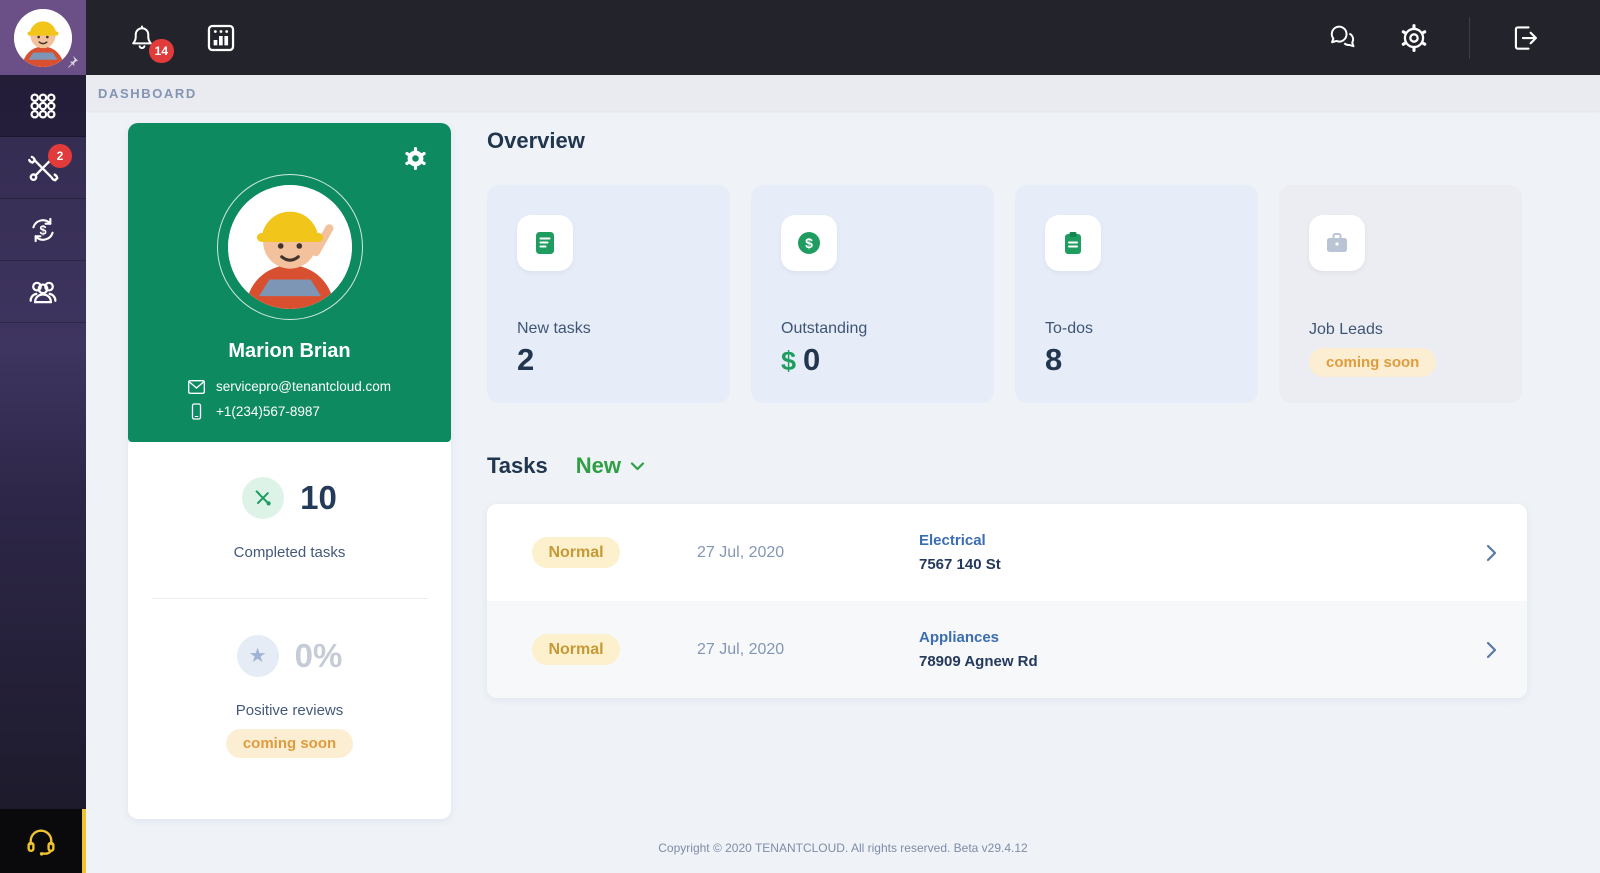  I want to click on avatar-ring, so click(289, 247).